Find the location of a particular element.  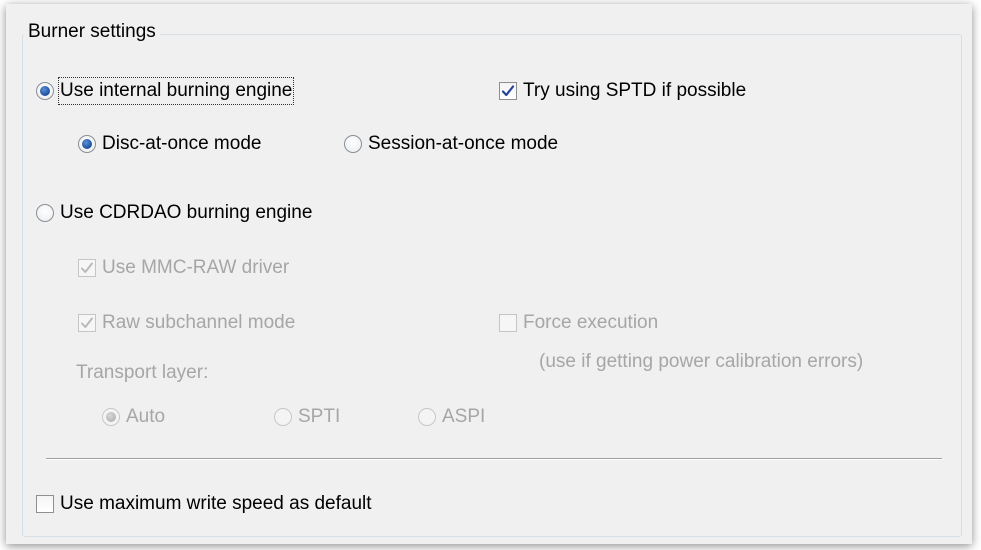

sptd-checkbox: Try using SPTD if possible is located at coordinates (622, 91).